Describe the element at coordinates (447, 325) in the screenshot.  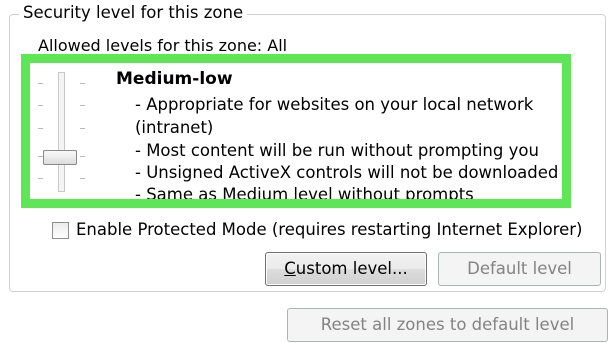
I see `reset-all-zones-button: Reset all zones to default level` at that location.